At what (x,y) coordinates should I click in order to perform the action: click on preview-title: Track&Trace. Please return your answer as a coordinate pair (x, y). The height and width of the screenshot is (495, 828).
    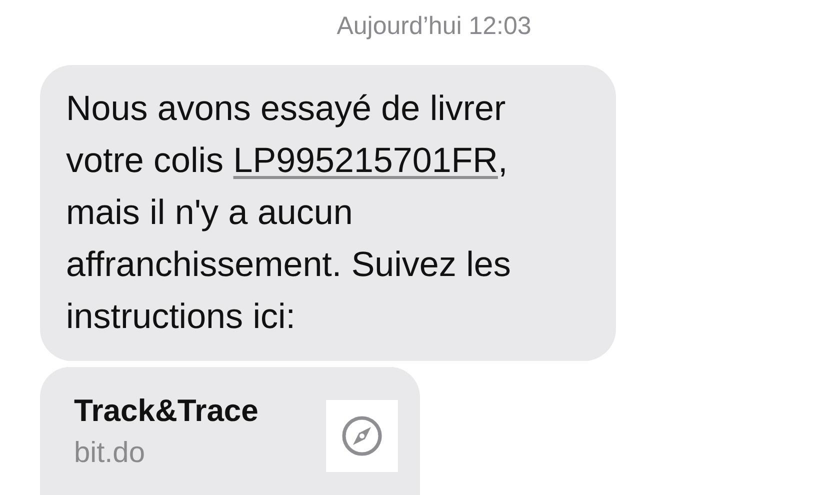
    Looking at the image, I should click on (166, 411).